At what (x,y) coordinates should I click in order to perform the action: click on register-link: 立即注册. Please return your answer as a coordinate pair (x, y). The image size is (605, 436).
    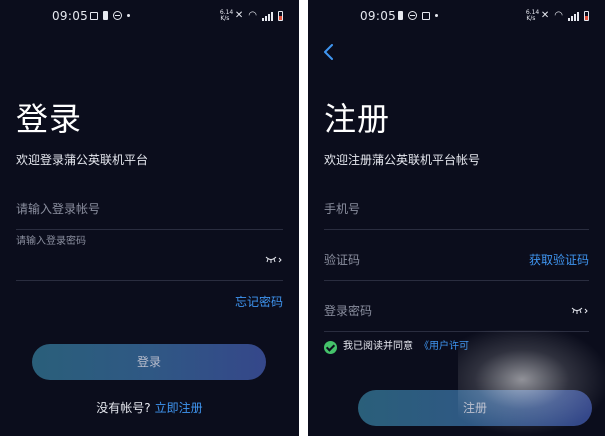
    Looking at the image, I should click on (179, 408).